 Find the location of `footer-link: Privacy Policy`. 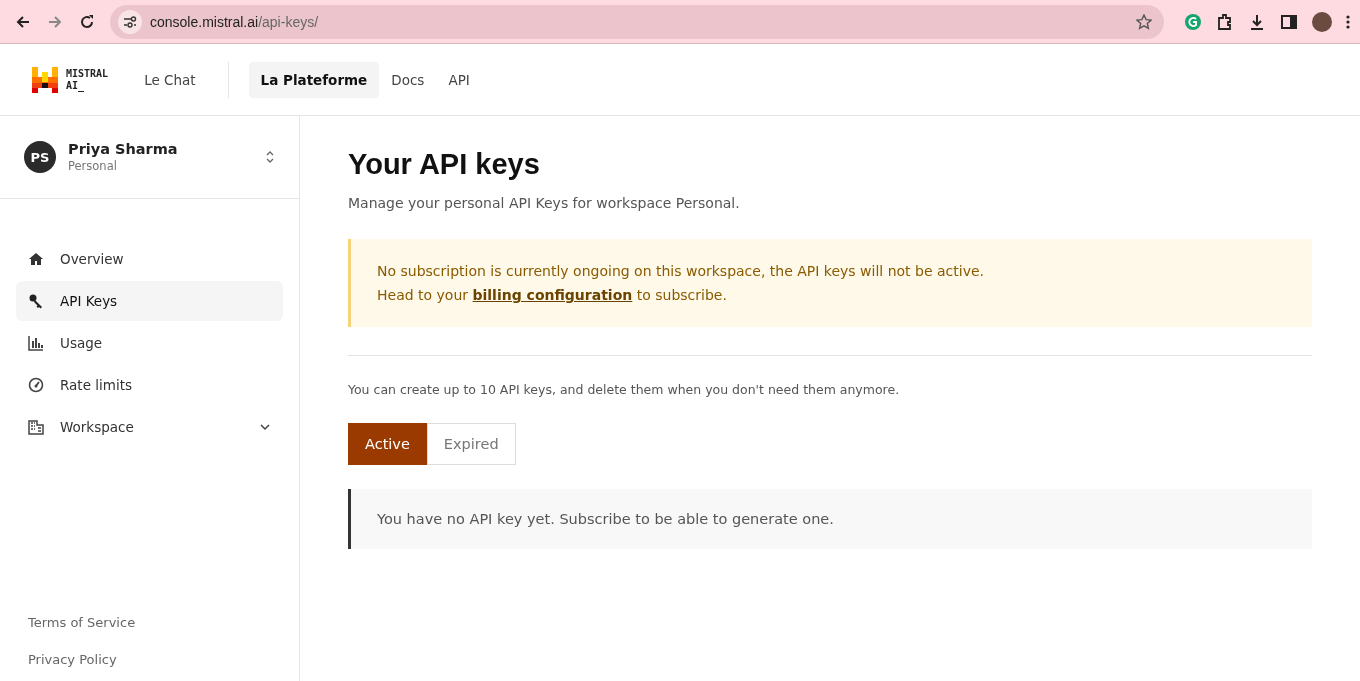

footer-link: Privacy Policy is located at coordinates (149, 659).